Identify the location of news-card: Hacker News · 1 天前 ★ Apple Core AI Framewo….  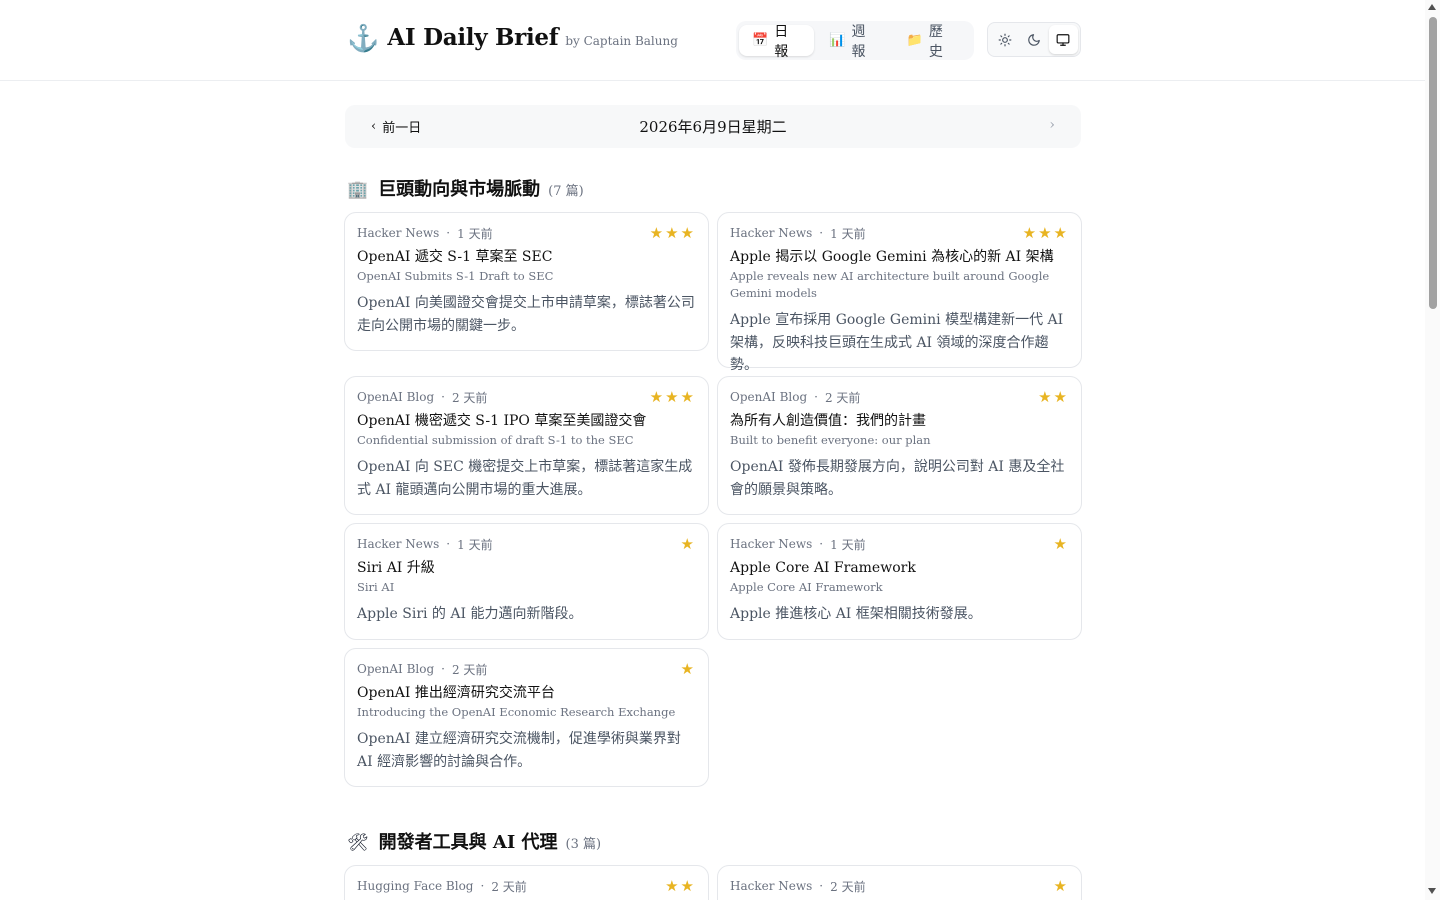
(899, 581).